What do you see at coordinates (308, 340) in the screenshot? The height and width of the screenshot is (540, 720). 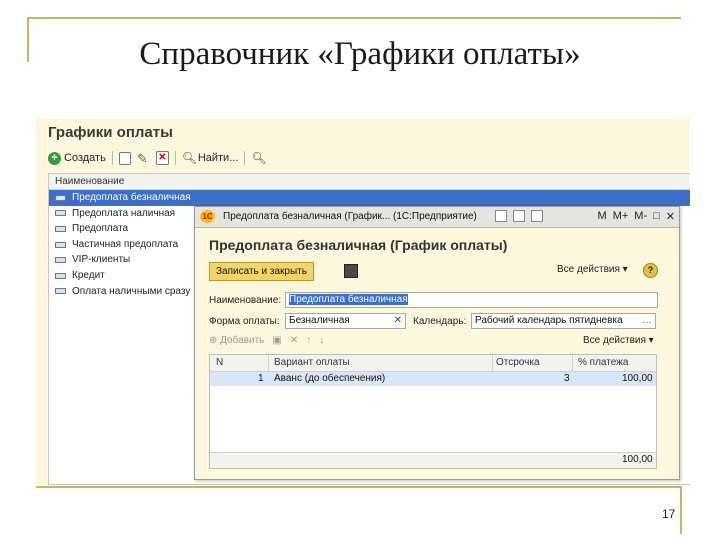 I see `move-up-icon: ↑` at bounding box center [308, 340].